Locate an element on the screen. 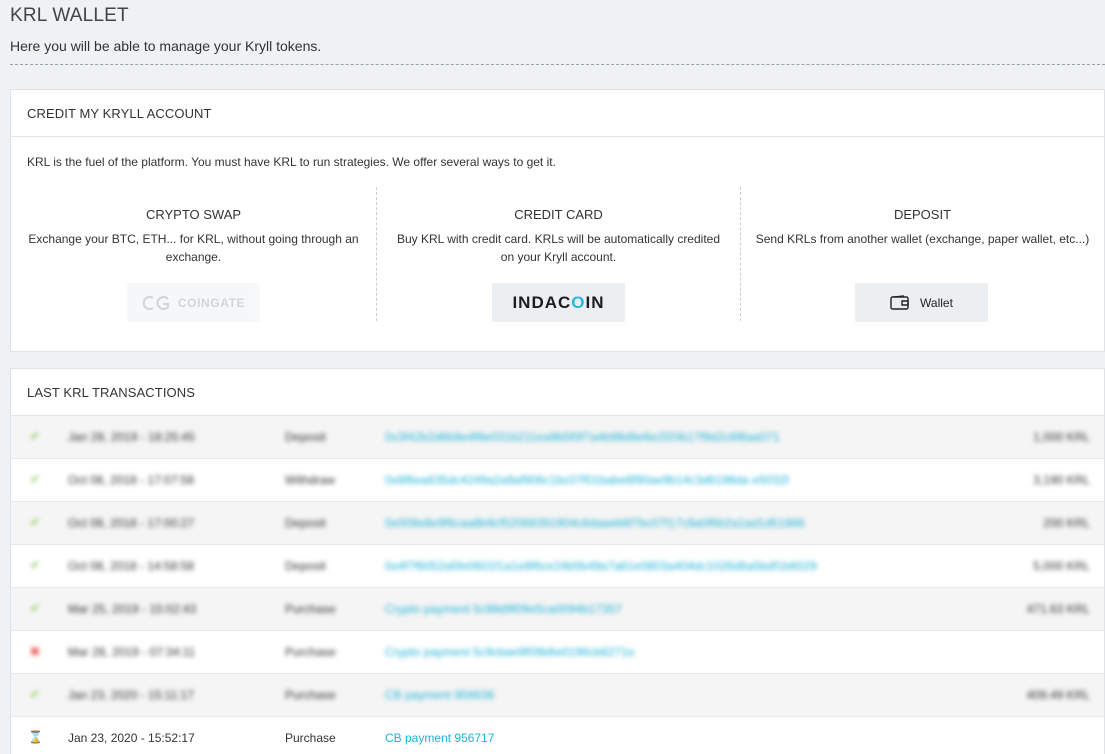 The width and height of the screenshot is (1105, 754). tx-amount: 200 KRL is located at coordinates (1066, 523).